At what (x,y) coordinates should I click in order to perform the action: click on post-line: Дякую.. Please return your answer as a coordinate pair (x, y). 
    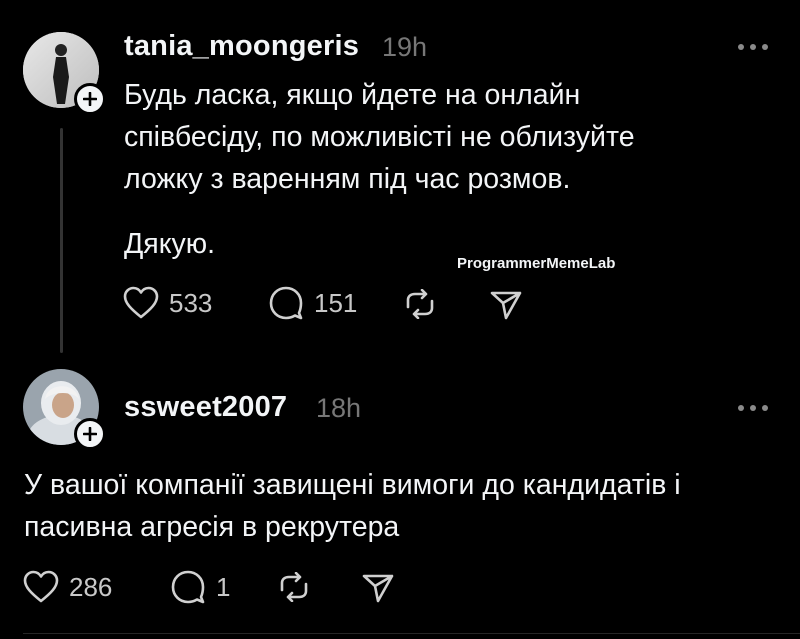
    Looking at the image, I should click on (170, 244).